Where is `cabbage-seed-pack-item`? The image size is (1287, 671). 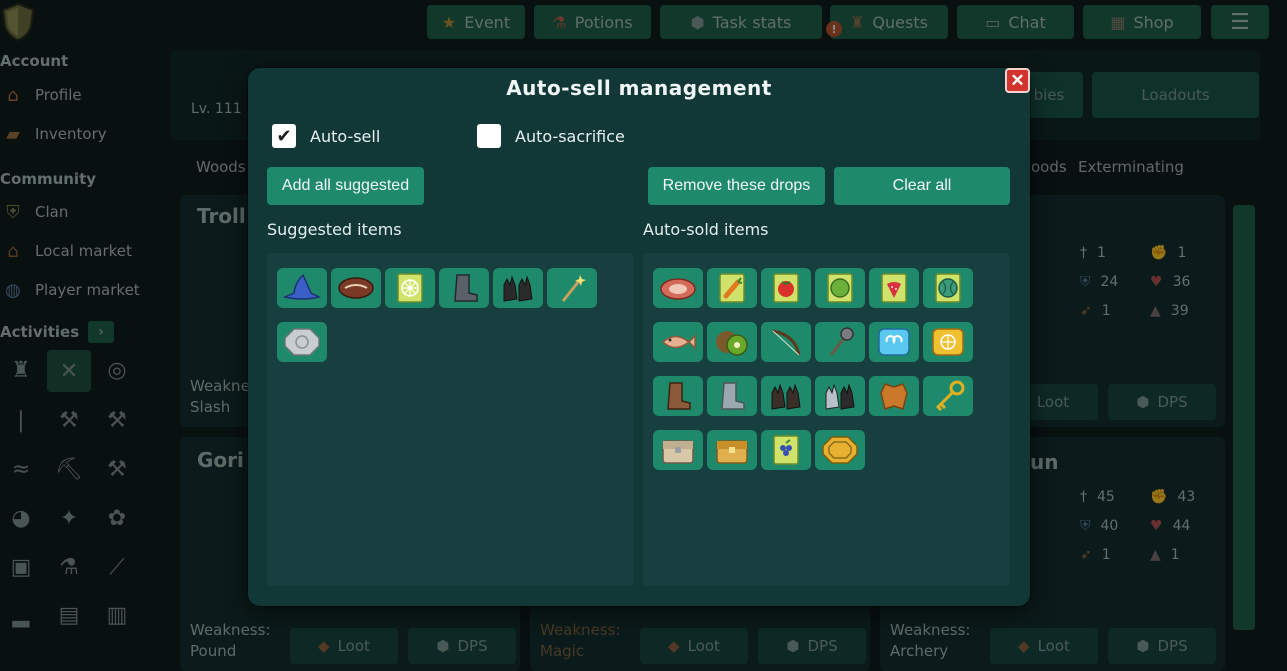 cabbage-seed-pack-item is located at coordinates (840, 288).